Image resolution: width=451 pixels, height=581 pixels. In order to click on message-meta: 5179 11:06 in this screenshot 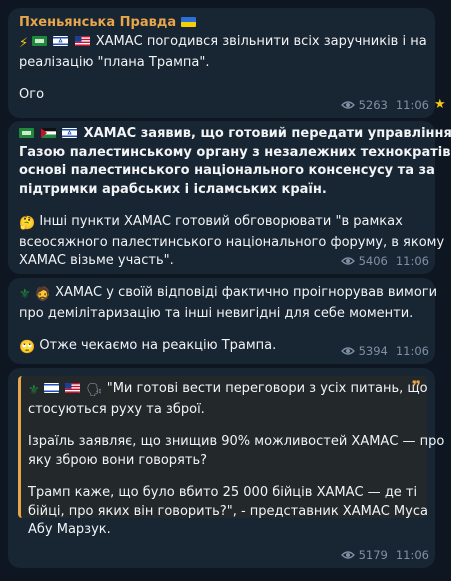, I will do `click(384, 555)`.